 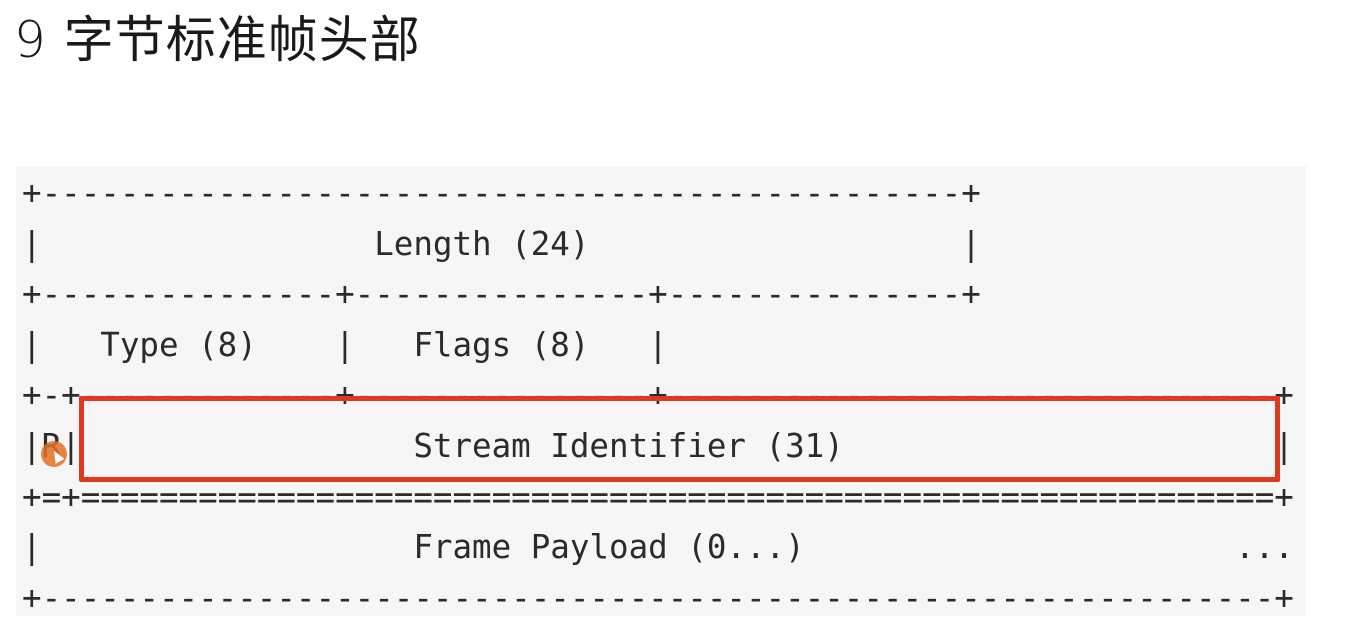 I want to click on page-title: 9 字节标准帧头部, so click(x=217, y=40).